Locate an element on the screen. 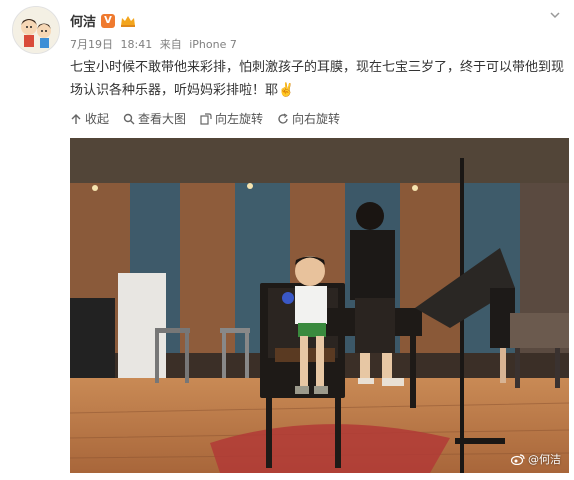 The image size is (574, 480). arrow-up-icon is located at coordinates (76, 118).